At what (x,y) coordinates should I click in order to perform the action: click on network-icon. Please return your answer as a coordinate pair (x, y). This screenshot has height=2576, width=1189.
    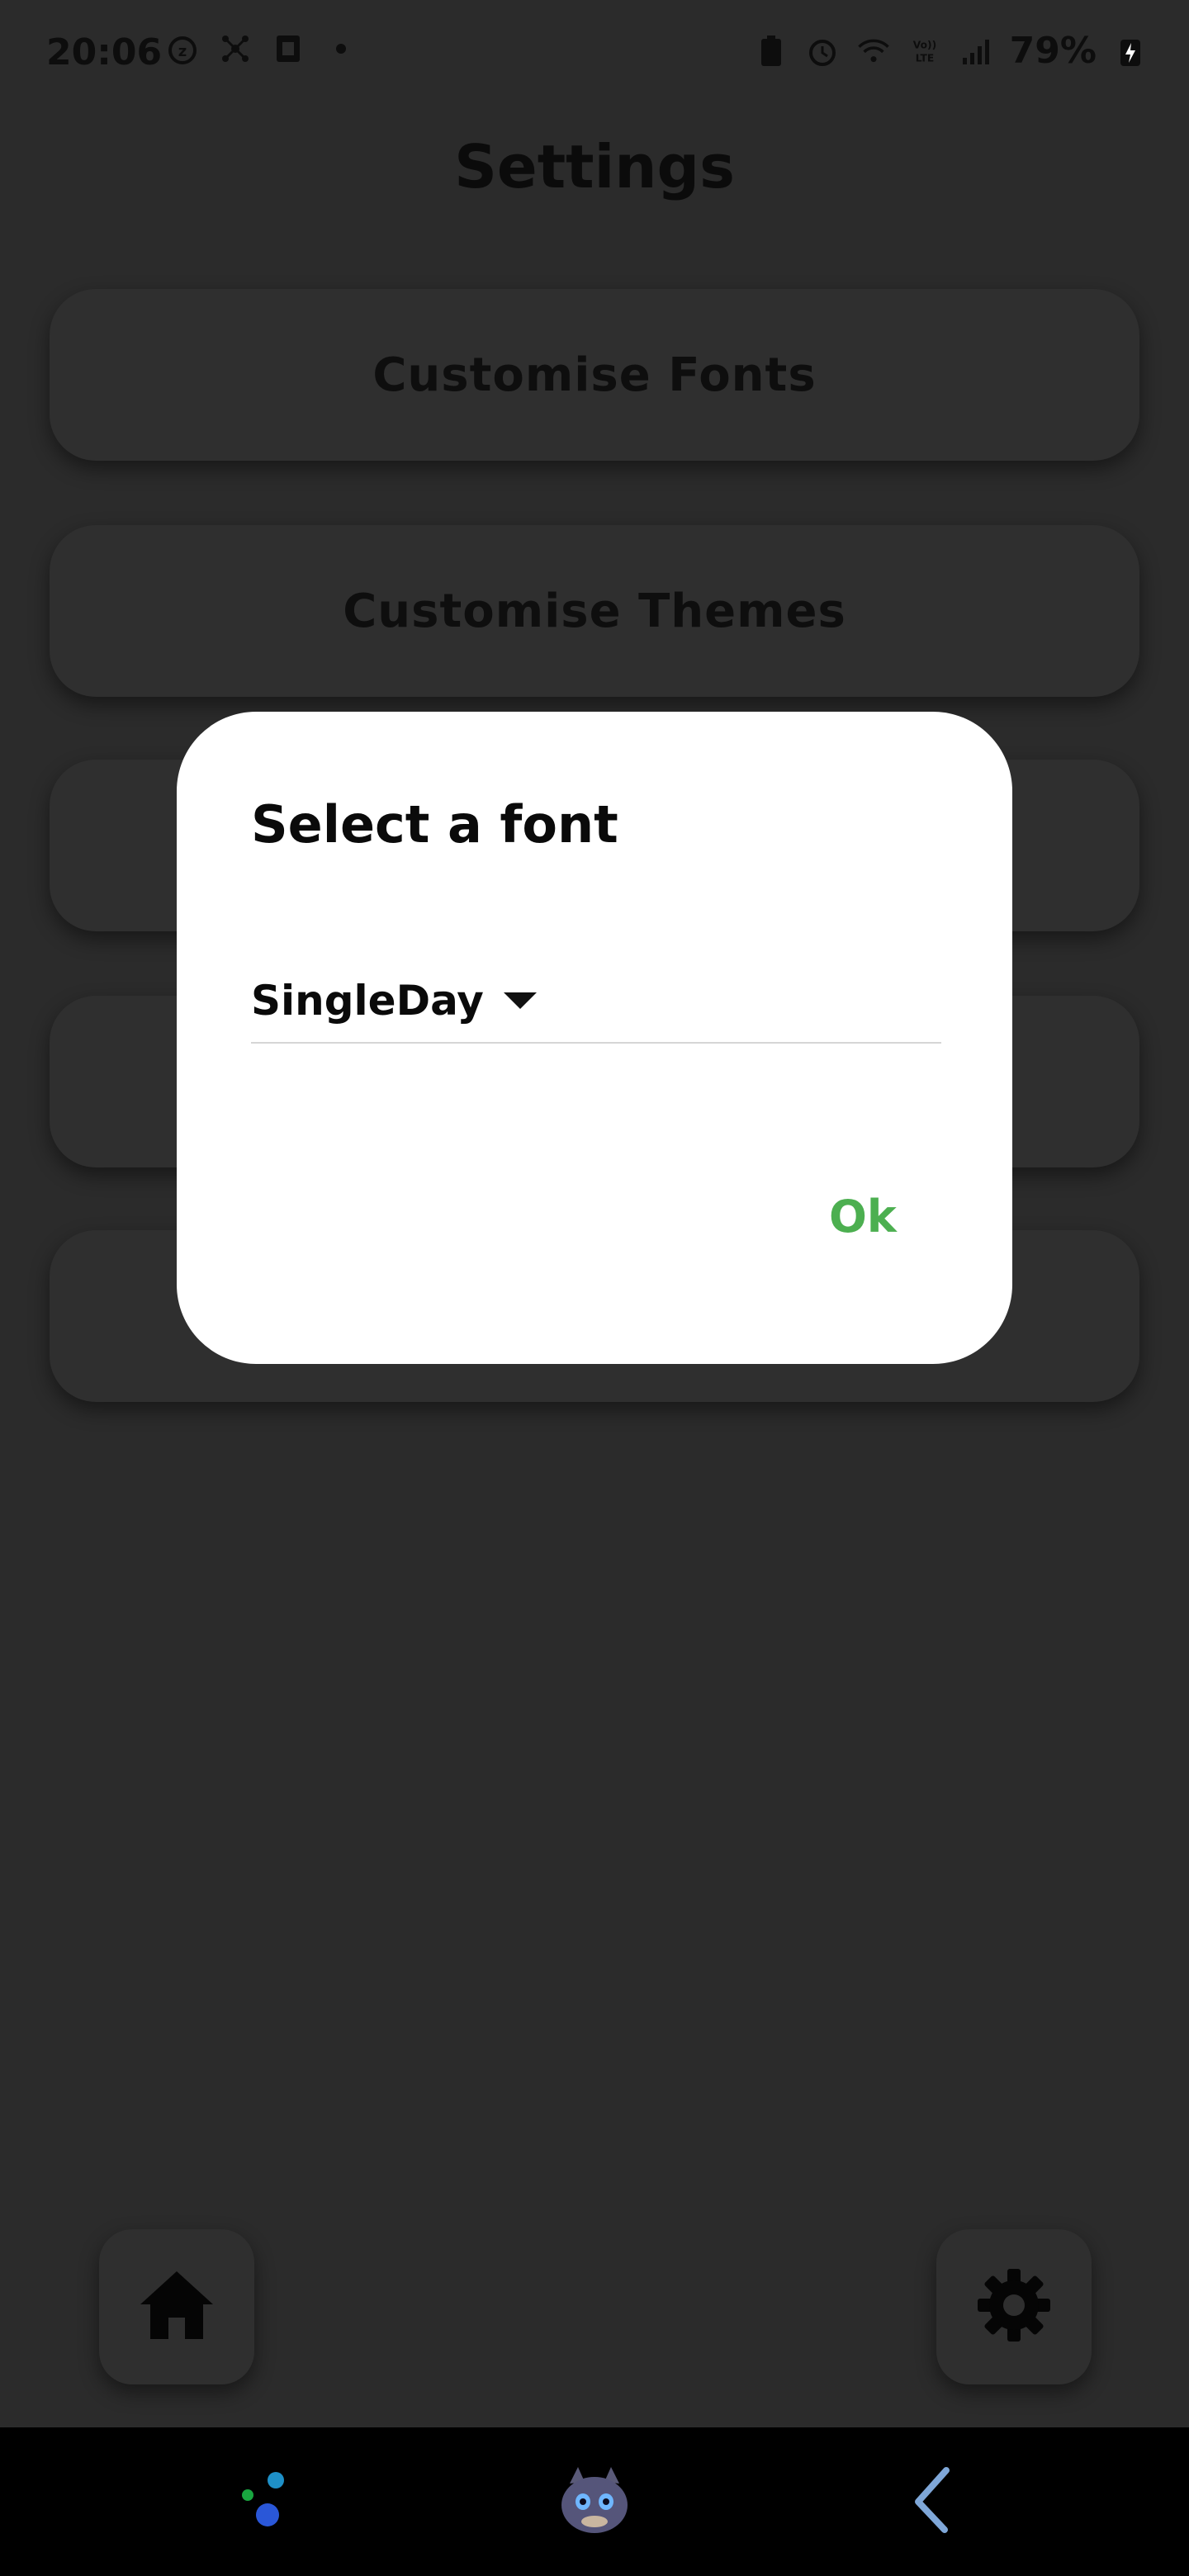
    Looking at the image, I should click on (235, 48).